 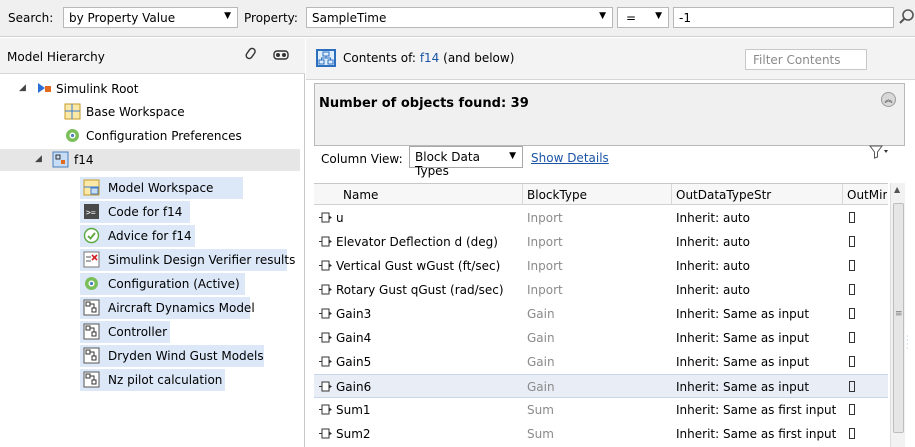 I want to click on hierarchy-contents-icon, so click(x=326, y=58).